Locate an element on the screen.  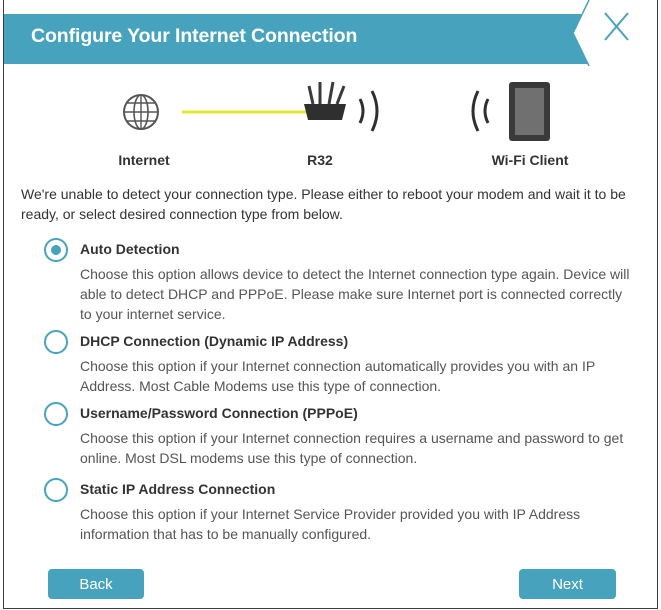
static-ip-radio is located at coordinates (56, 490).